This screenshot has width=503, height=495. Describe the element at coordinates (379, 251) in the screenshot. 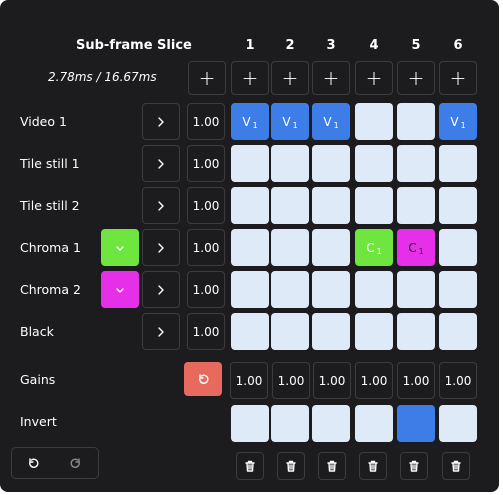

I see `cell-subscript: 1` at that location.